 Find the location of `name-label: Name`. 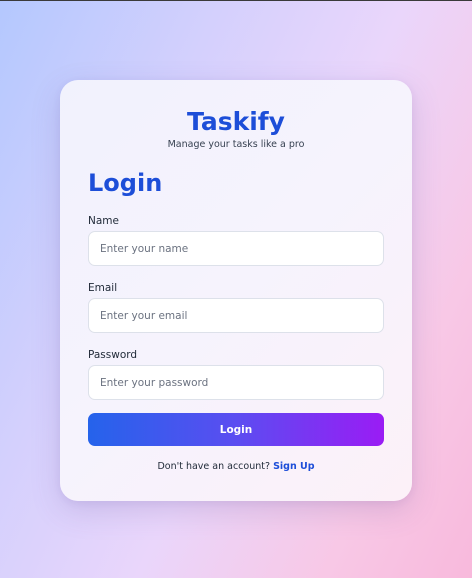

name-label: Name is located at coordinates (103, 221).